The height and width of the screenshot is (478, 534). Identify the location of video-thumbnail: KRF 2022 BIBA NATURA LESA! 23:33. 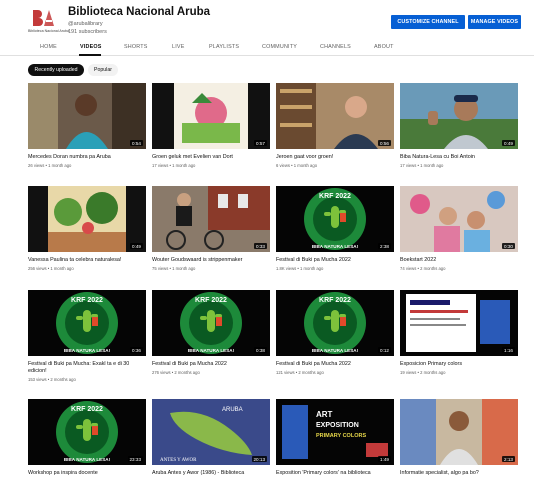
(87, 432).